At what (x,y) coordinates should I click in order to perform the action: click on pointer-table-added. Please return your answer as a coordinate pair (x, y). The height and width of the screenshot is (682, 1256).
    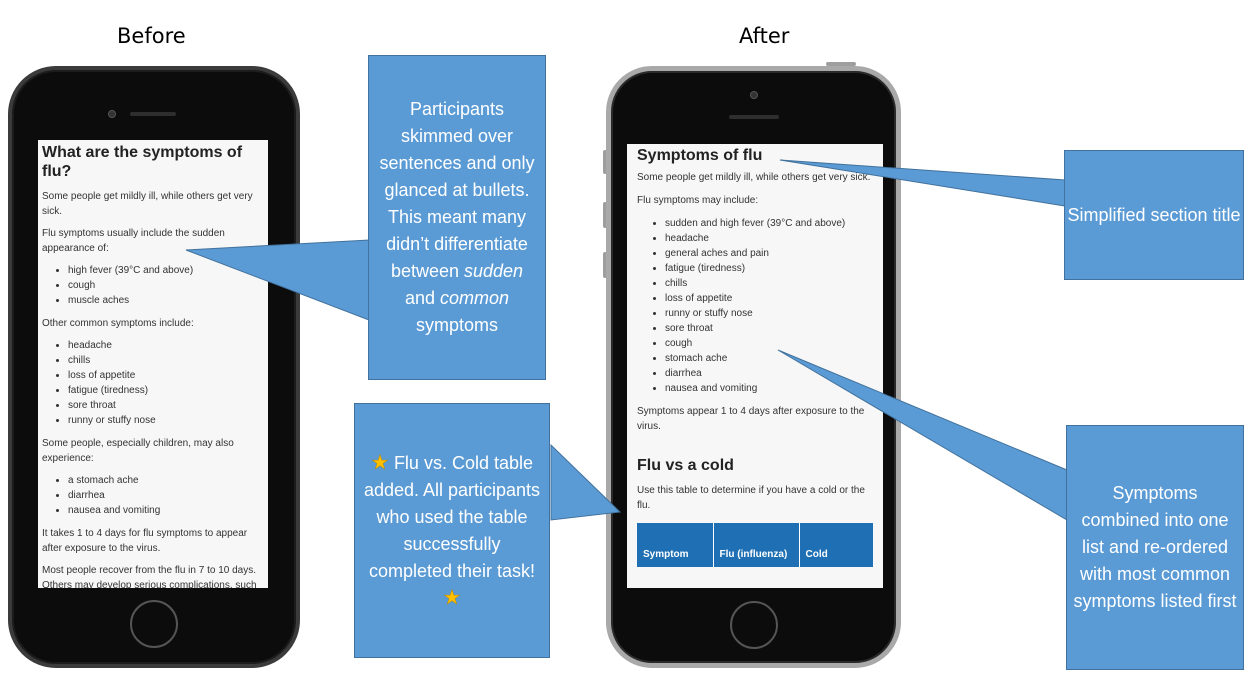
    Looking at the image, I should click on (586, 482).